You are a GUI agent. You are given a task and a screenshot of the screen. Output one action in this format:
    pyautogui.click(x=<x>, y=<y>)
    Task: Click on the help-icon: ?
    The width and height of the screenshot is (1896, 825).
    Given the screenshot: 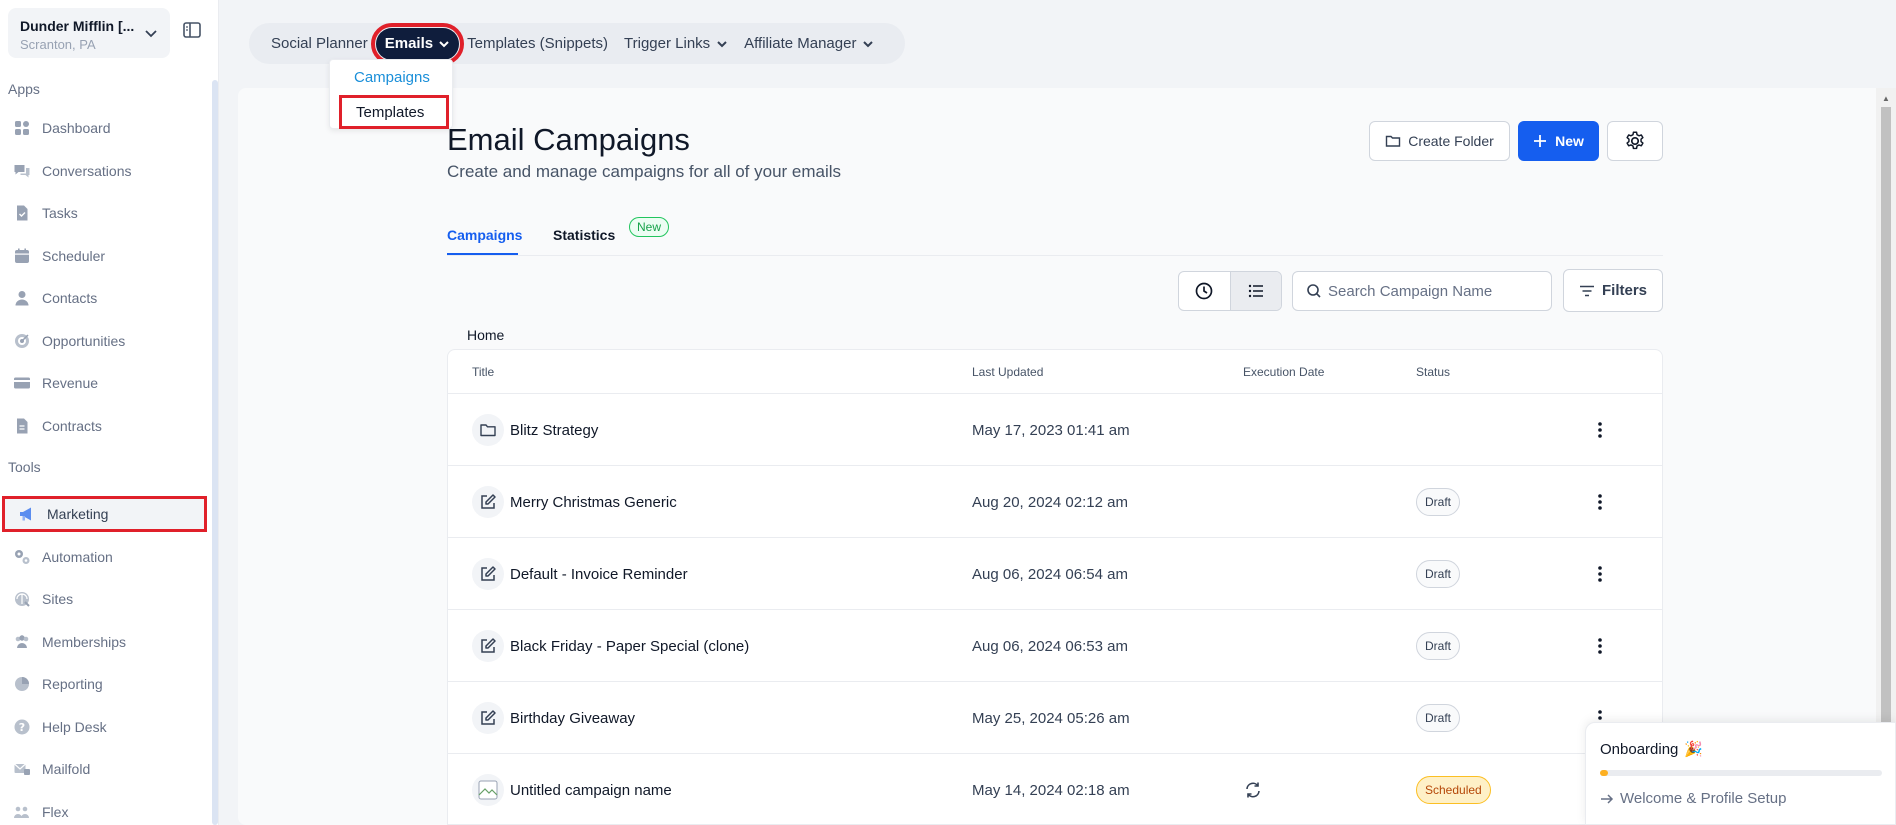 What is the action you would take?
    pyautogui.click(x=22, y=727)
    